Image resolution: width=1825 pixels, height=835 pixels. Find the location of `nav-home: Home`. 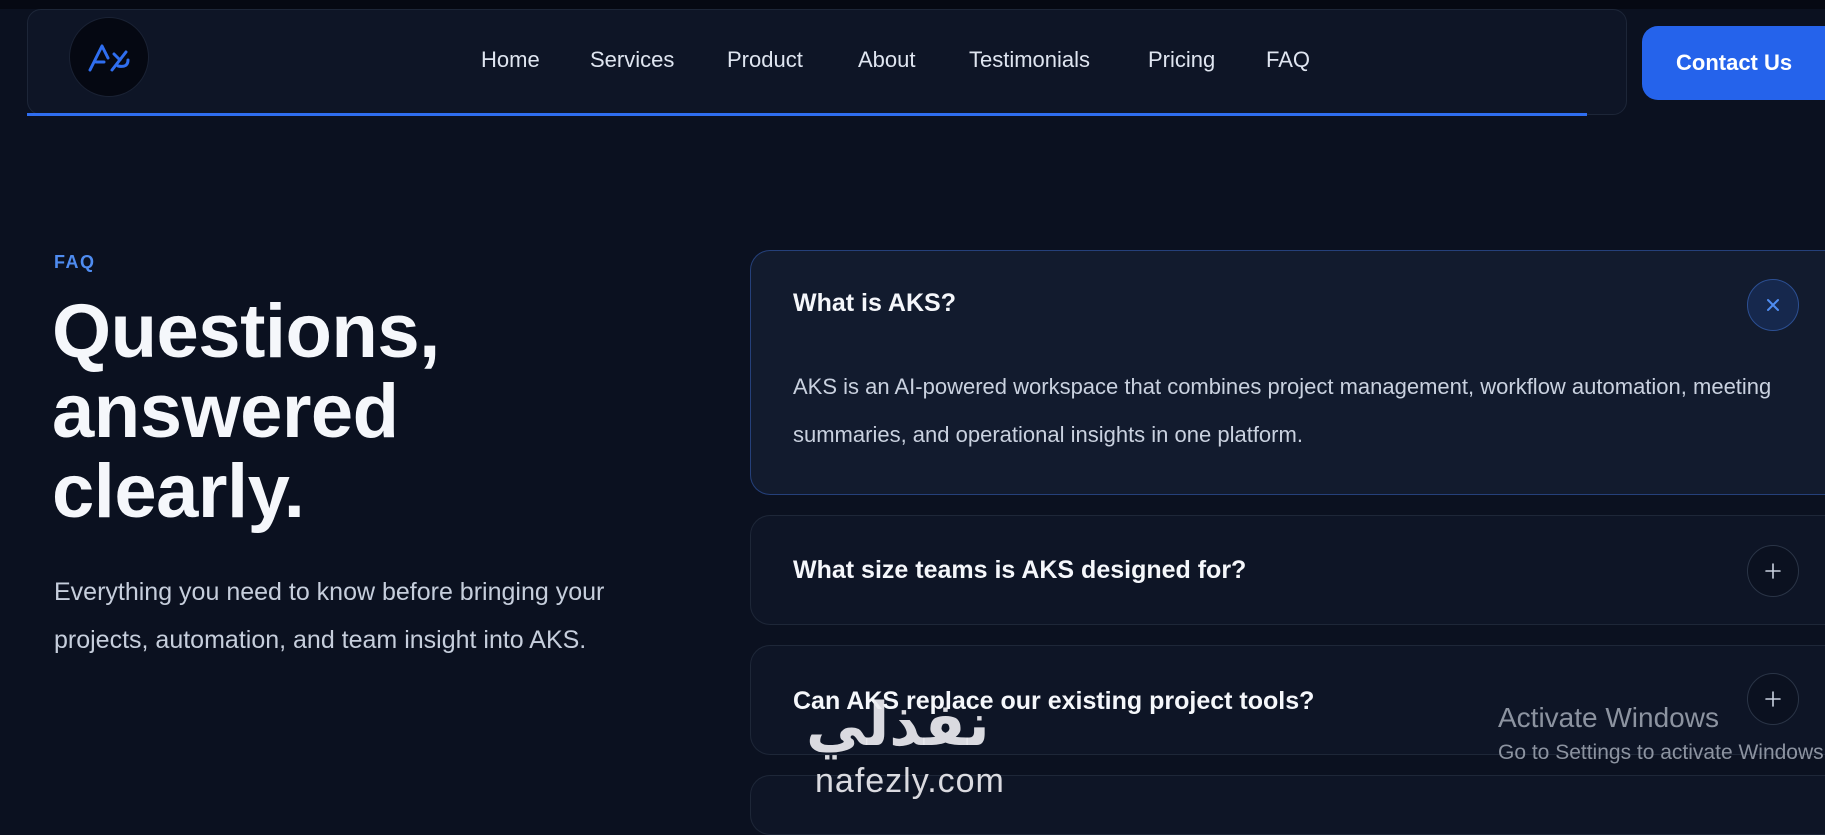

nav-home: Home is located at coordinates (510, 60).